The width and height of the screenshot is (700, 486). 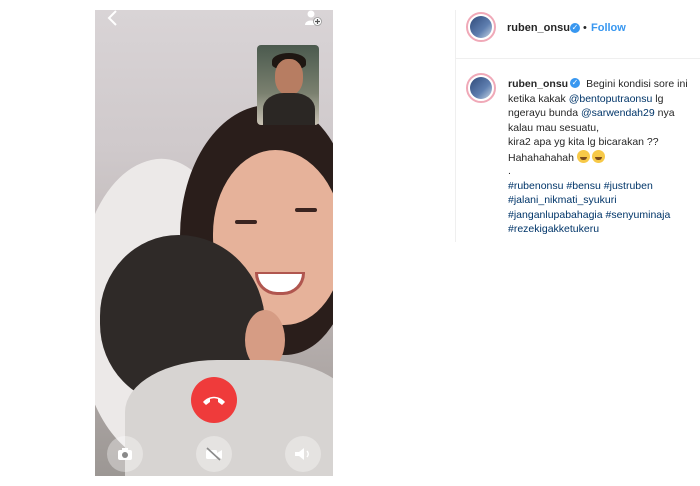 What do you see at coordinates (554, 127) in the screenshot?
I see `caption-text: kalau mau sesuatu,` at bounding box center [554, 127].